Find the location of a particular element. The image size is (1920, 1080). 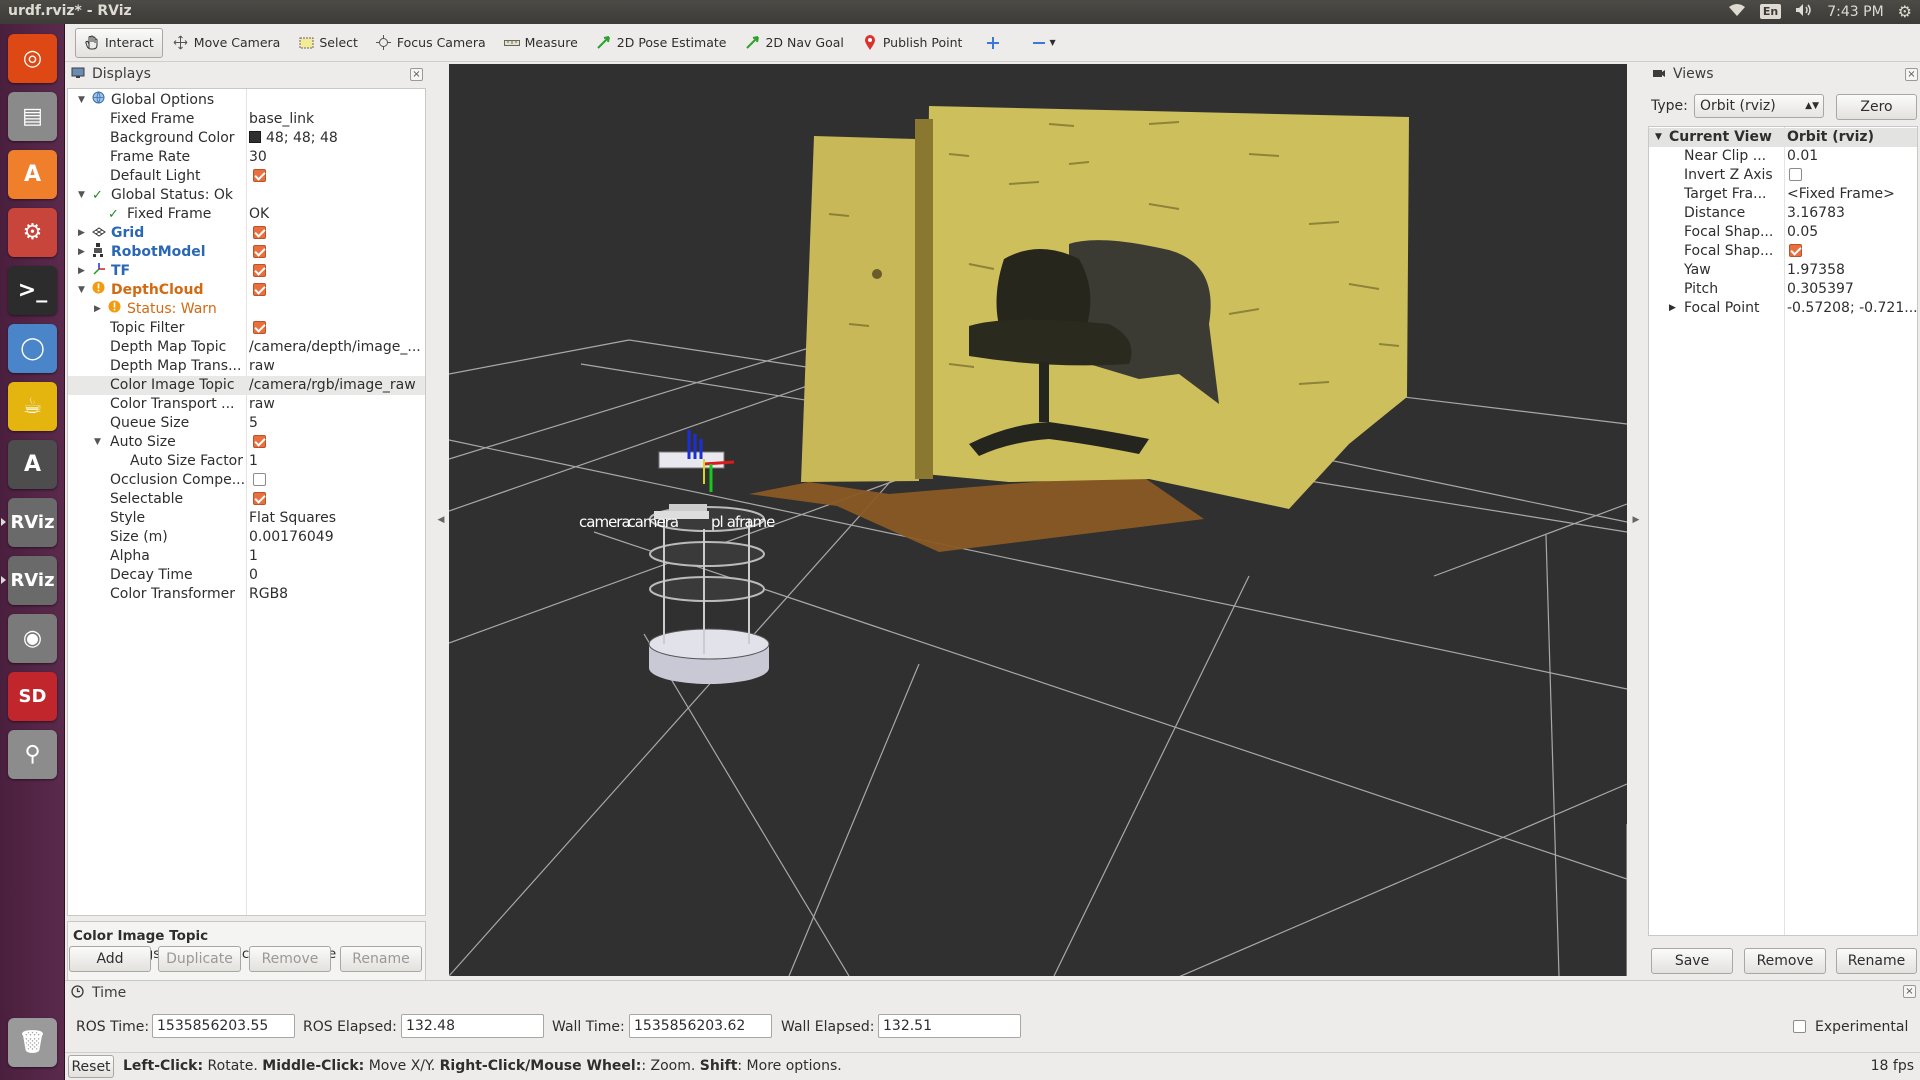

tool-2d-pose-estimate: 2D Pose Estimate is located at coordinates (661, 43).